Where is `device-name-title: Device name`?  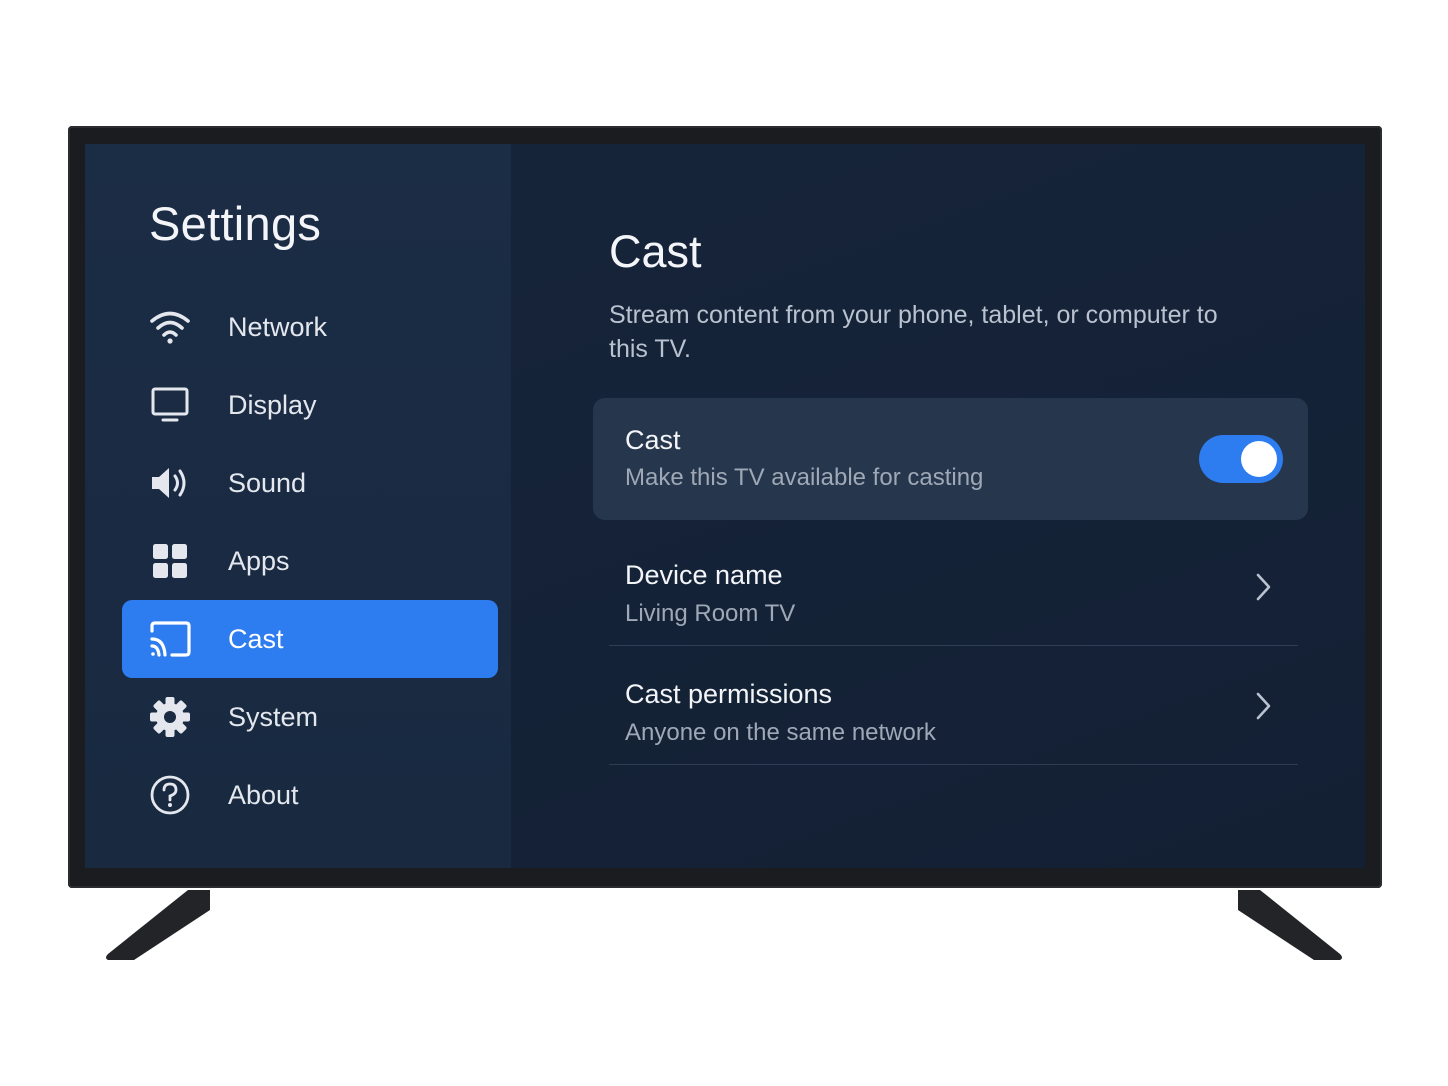 device-name-title: Device name is located at coordinates (704, 575).